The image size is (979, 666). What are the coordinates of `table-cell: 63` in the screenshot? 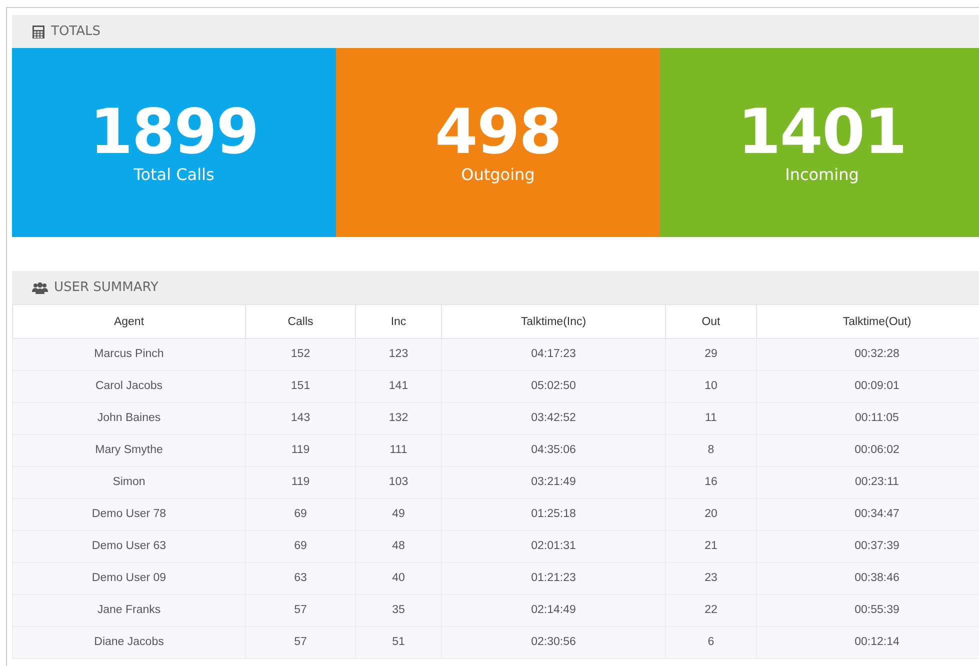 It's located at (301, 578).